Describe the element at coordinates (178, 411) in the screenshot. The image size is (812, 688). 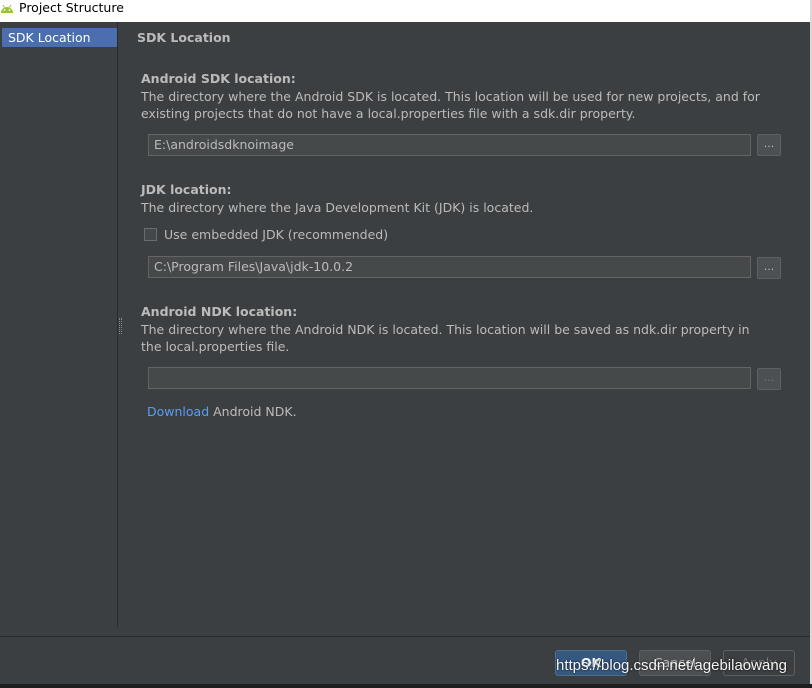
I see `download-ndk-link: Download` at that location.